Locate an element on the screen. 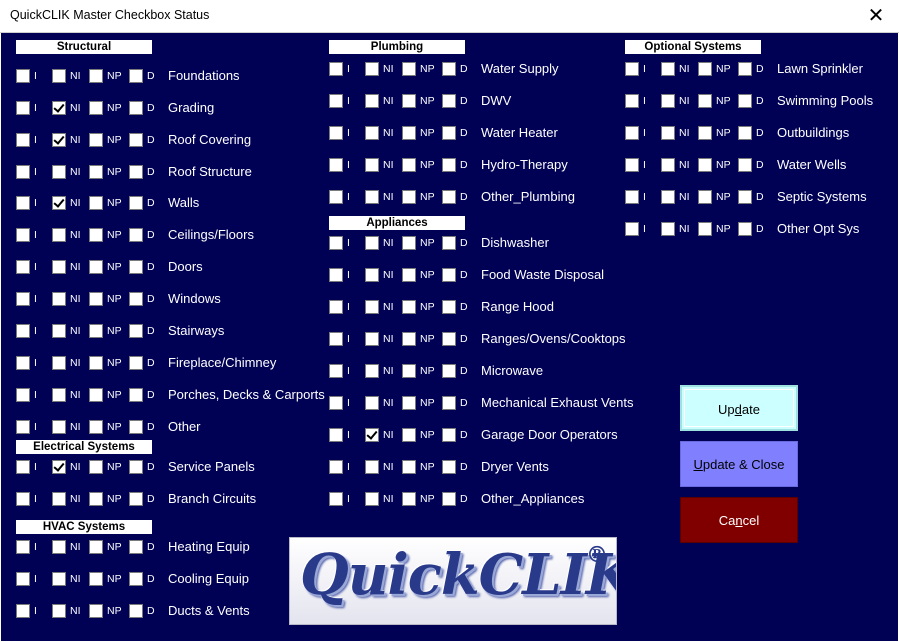 The height and width of the screenshot is (642, 899). update-button: Update is located at coordinates (739, 408).